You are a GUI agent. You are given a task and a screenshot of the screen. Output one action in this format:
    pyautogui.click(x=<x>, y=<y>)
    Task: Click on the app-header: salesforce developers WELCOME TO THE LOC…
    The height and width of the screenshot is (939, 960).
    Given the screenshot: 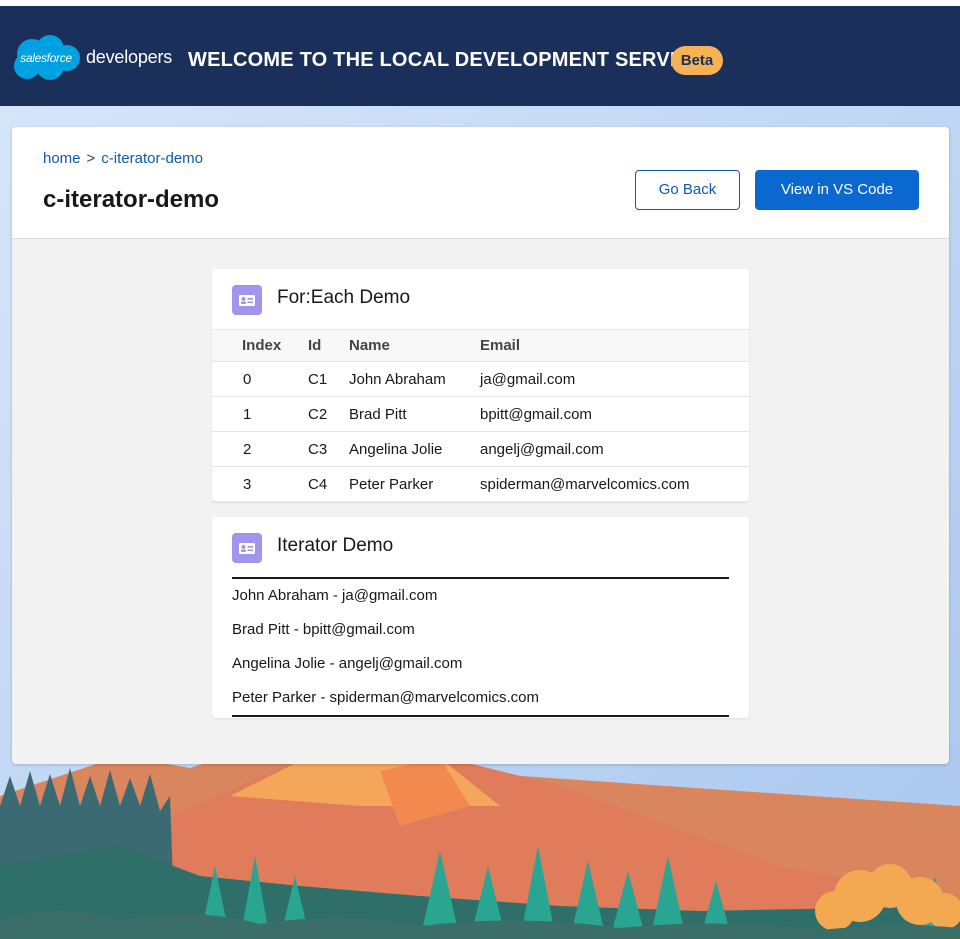 What is the action you would take?
    pyautogui.click(x=480, y=56)
    